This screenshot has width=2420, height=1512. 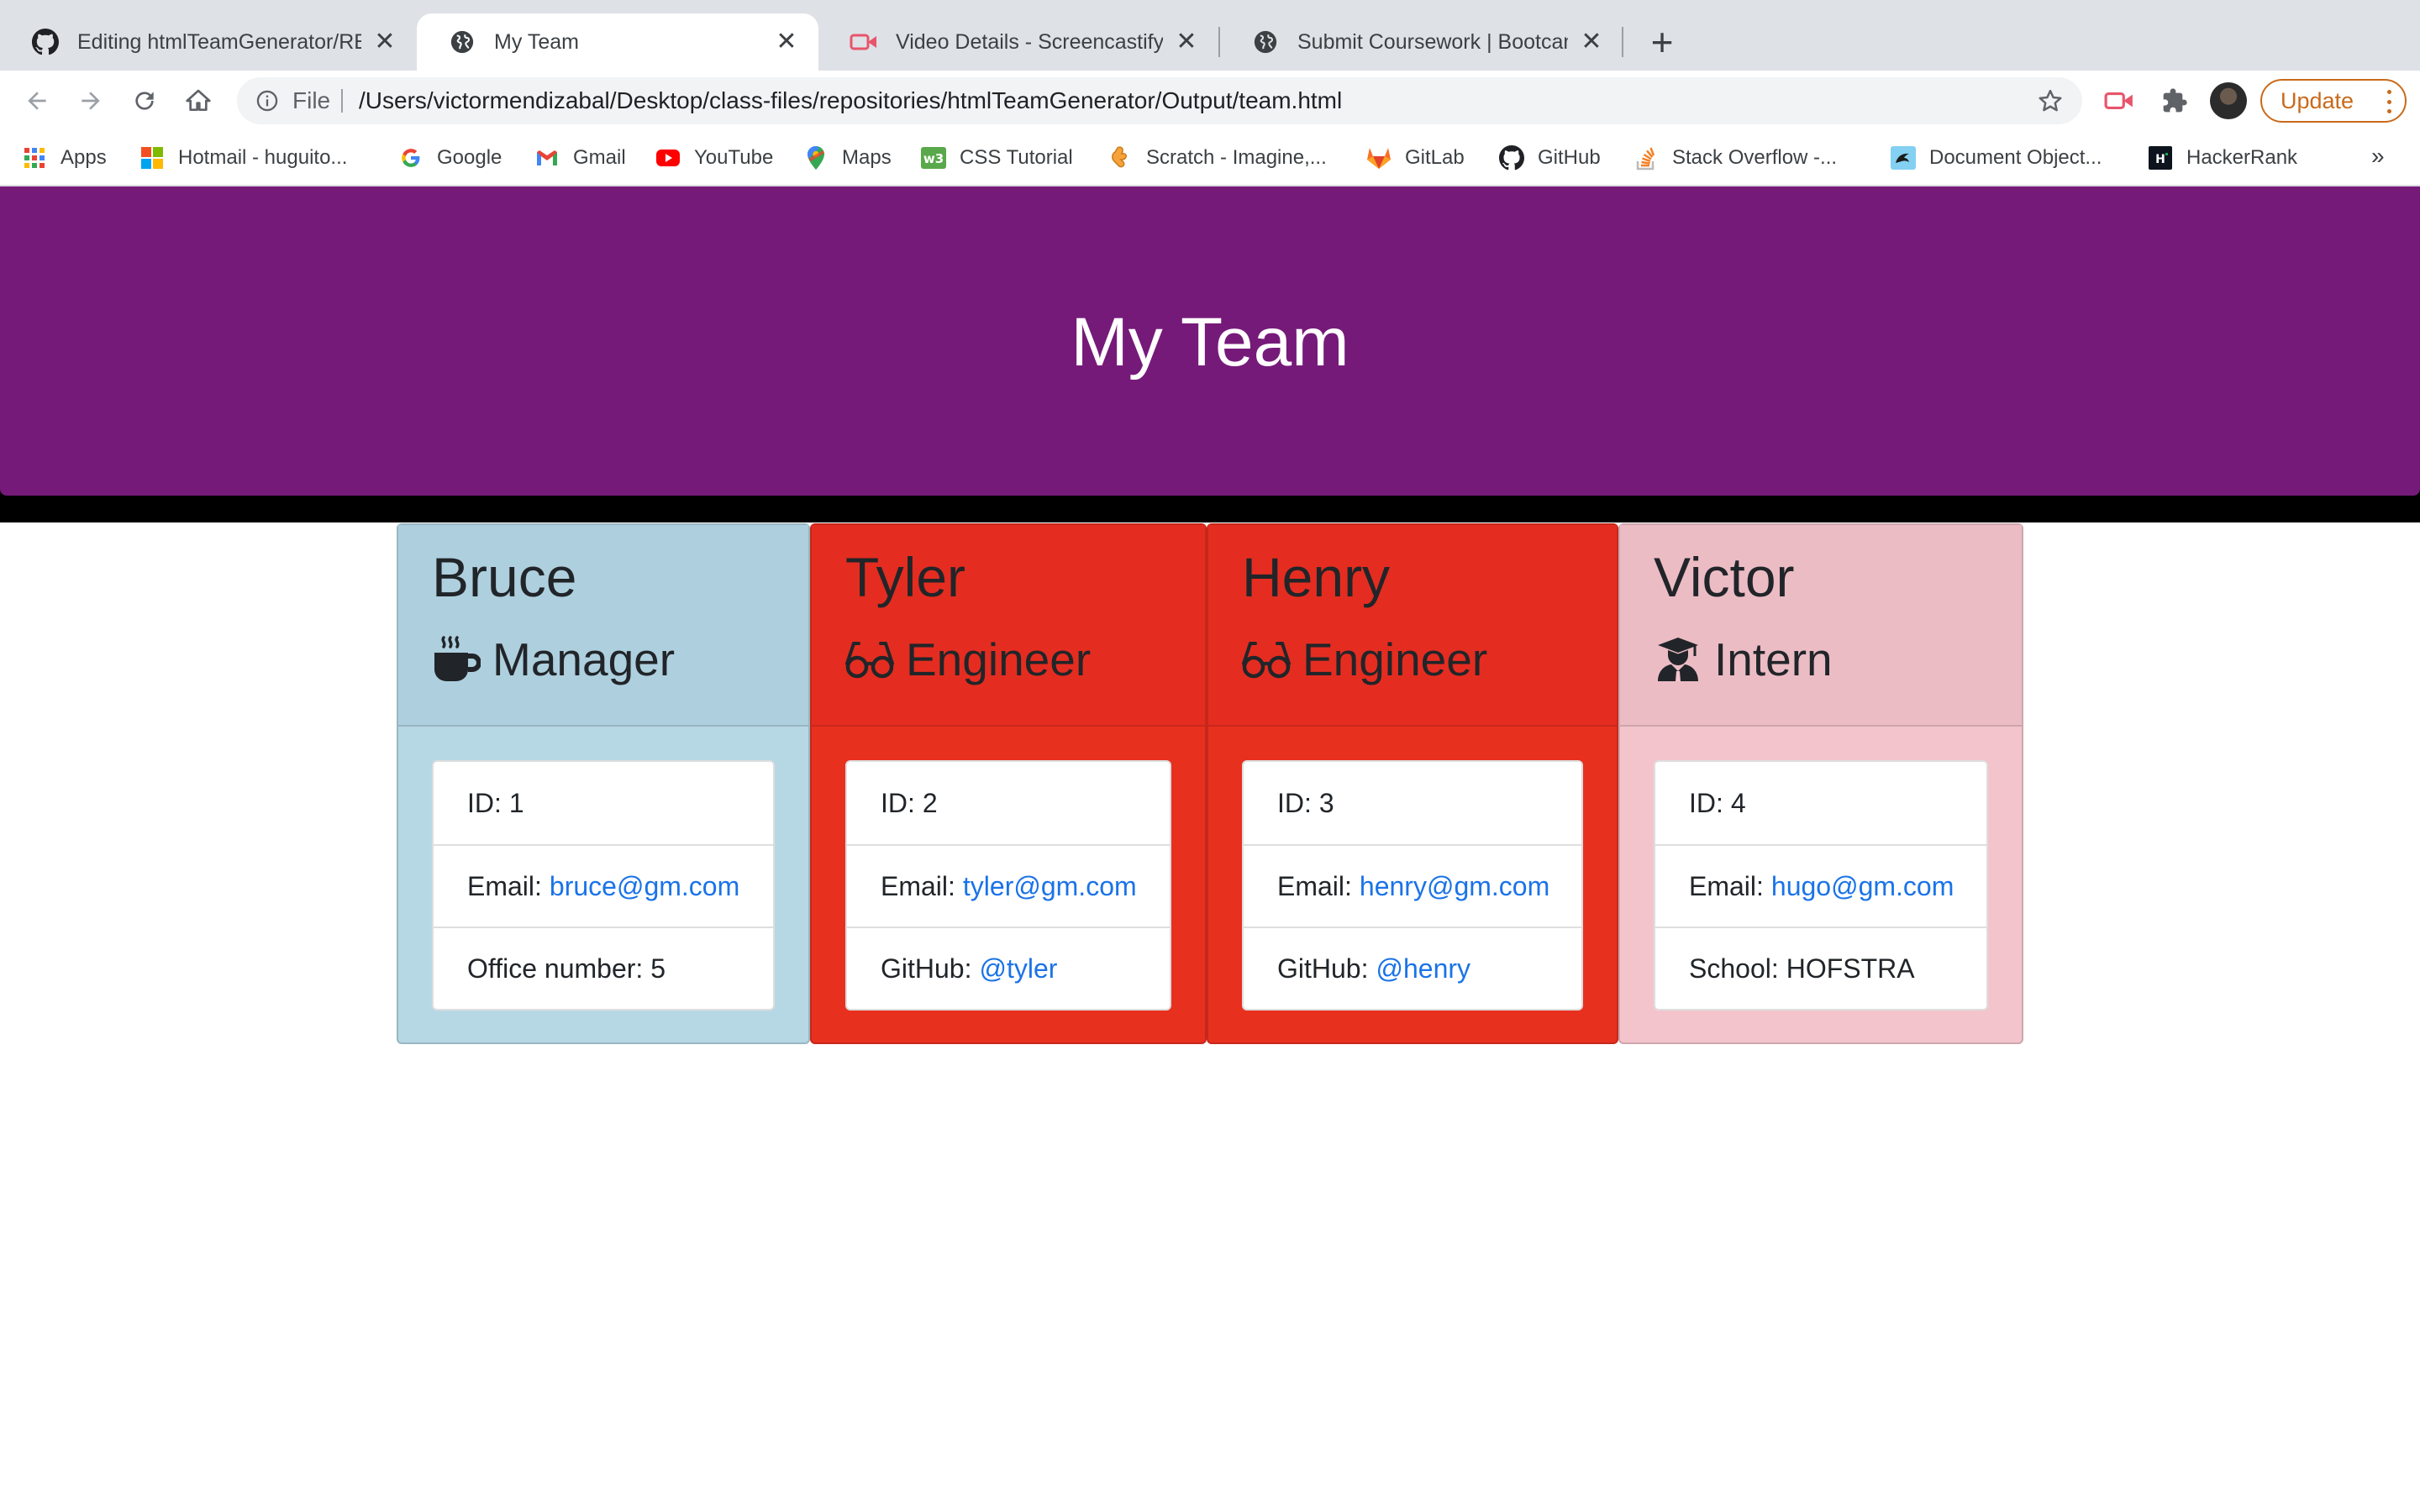 What do you see at coordinates (555, 968) in the screenshot?
I see `office-number-label: Office number:` at bounding box center [555, 968].